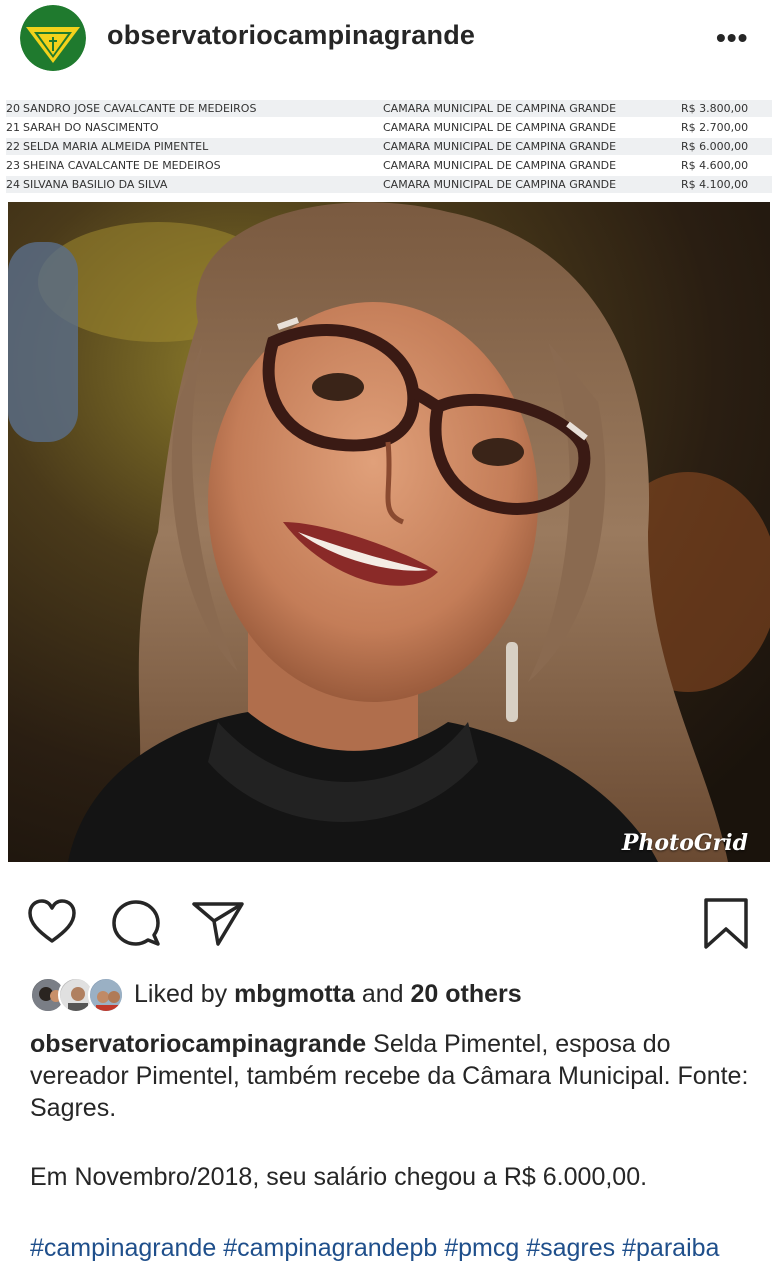 Image resolution: width=779 pixels, height=1280 pixels. What do you see at coordinates (95, 184) in the screenshot?
I see `row-name: SILVANA BASILIO DA SILVA` at bounding box center [95, 184].